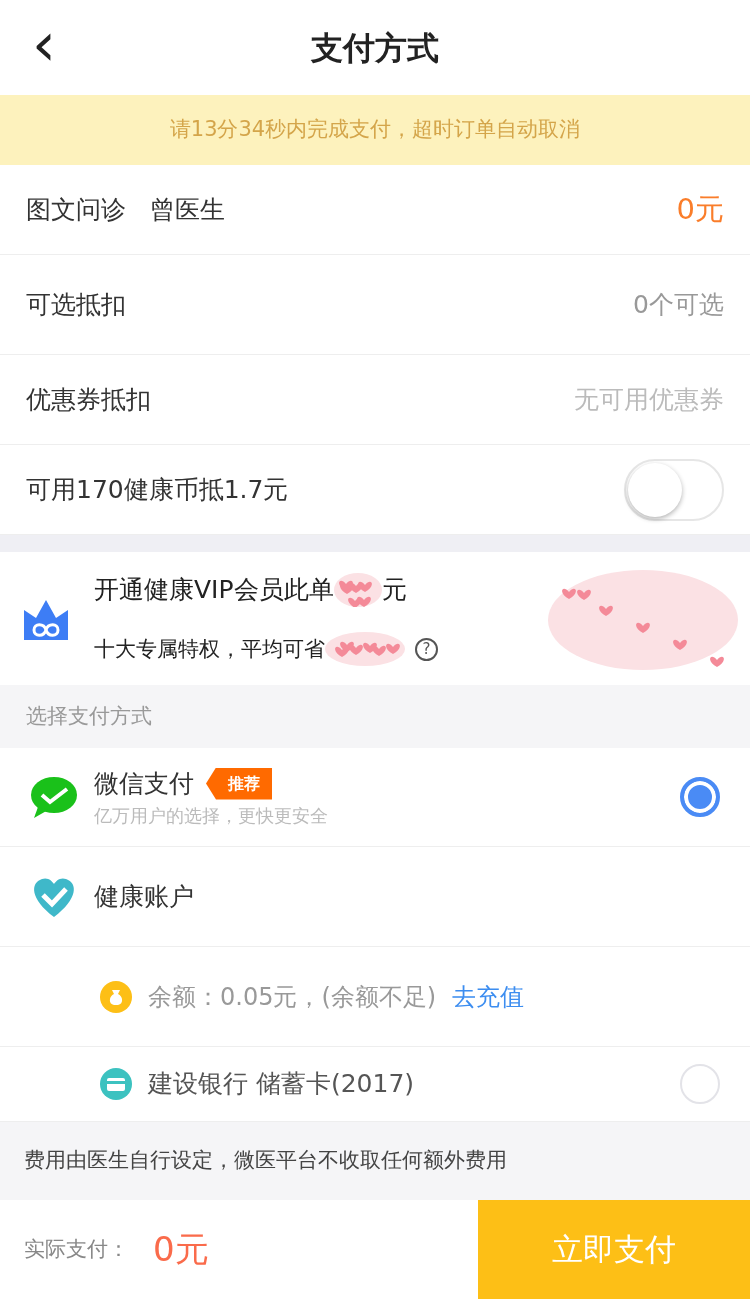  I want to click on row-label: 图文问诊, so click(76, 209).